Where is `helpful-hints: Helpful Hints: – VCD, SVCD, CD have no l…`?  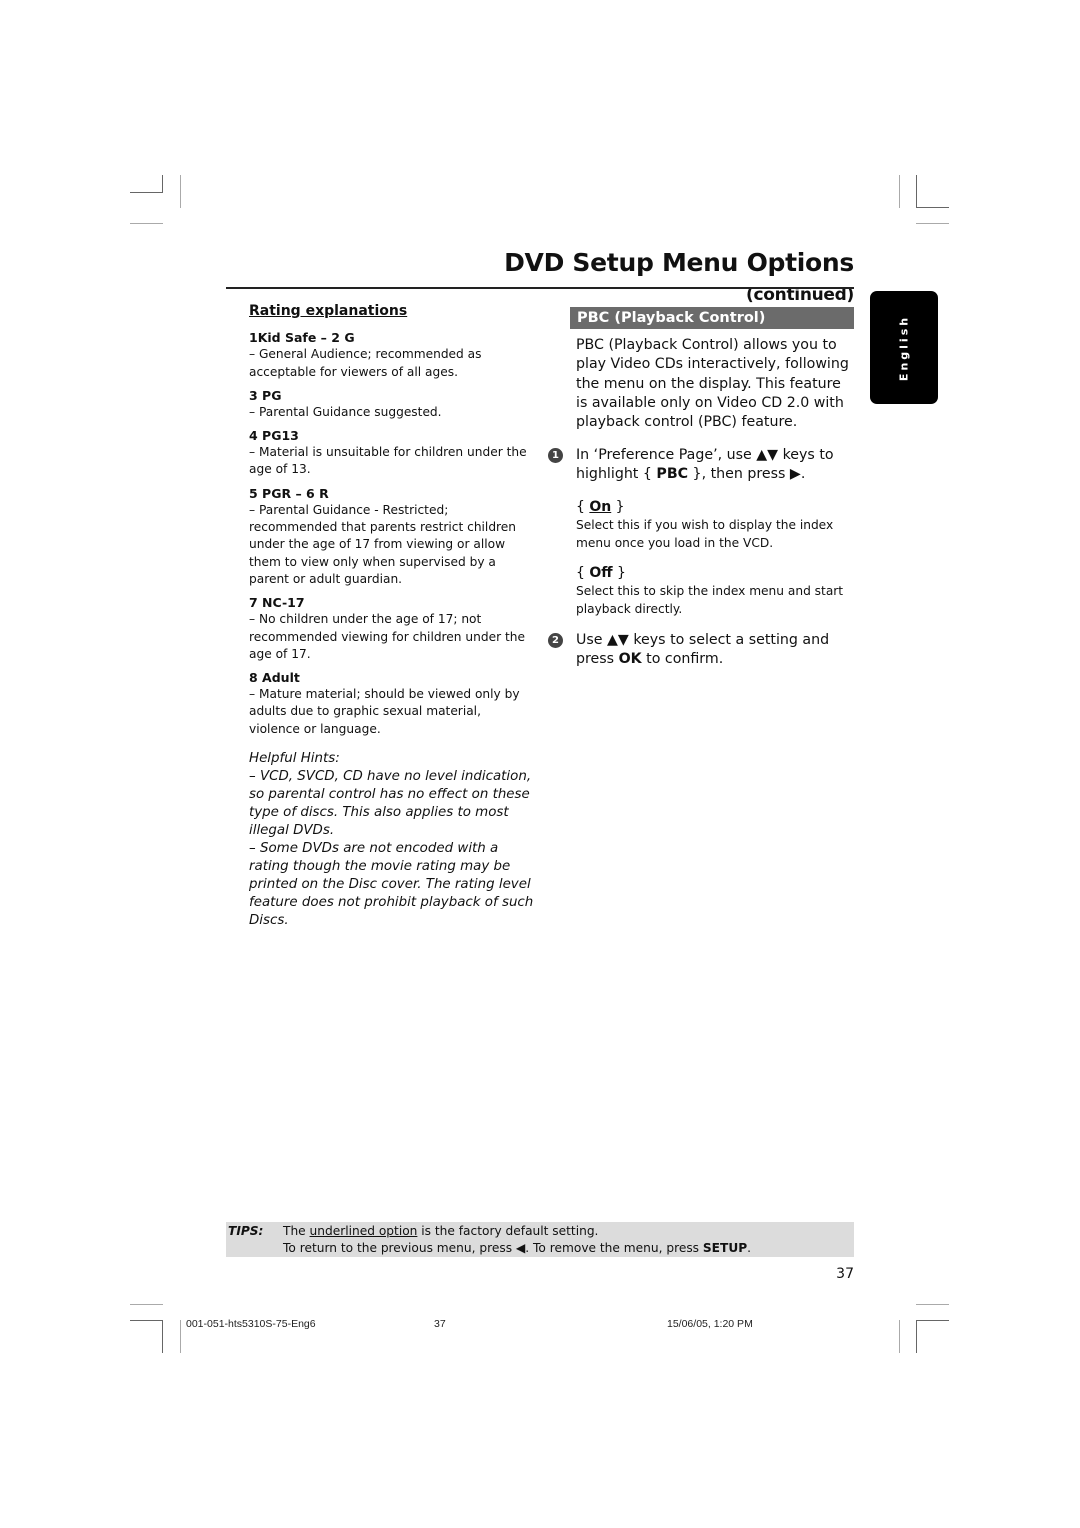 helpful-hints: Helpful Hints: – VCD, SVCD, CD have no l… is located at coordinates (391, 840).